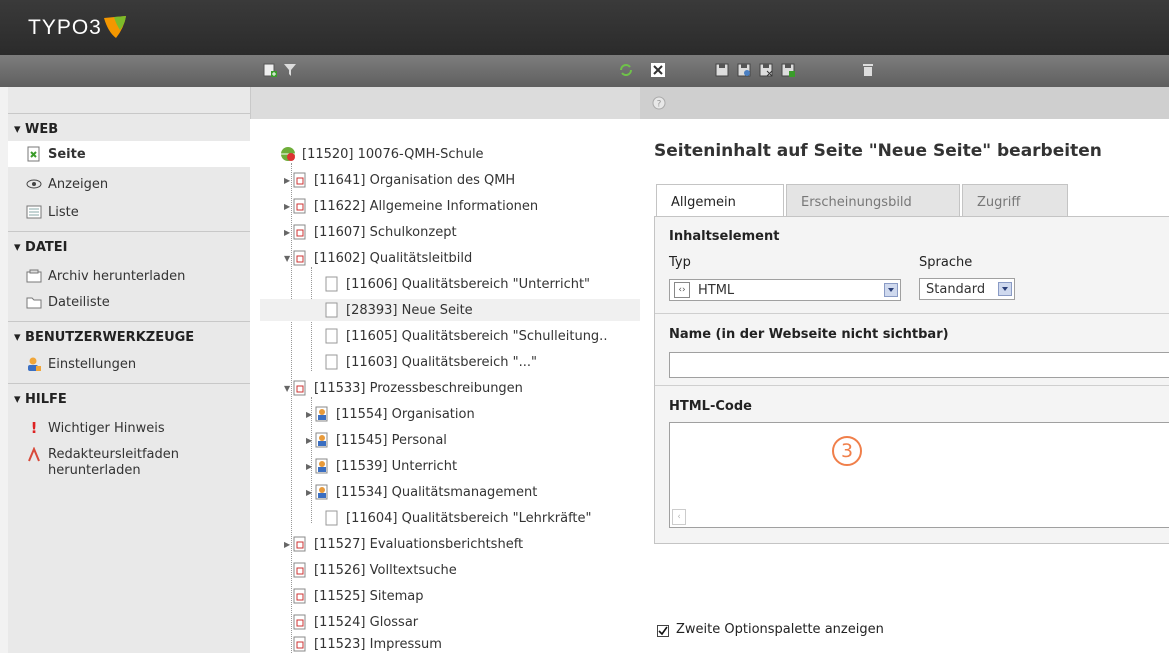 This screenshot has height=653, width=1169. I want to click on tree-node: [11526] Volltextsuche, so click(374, 570).